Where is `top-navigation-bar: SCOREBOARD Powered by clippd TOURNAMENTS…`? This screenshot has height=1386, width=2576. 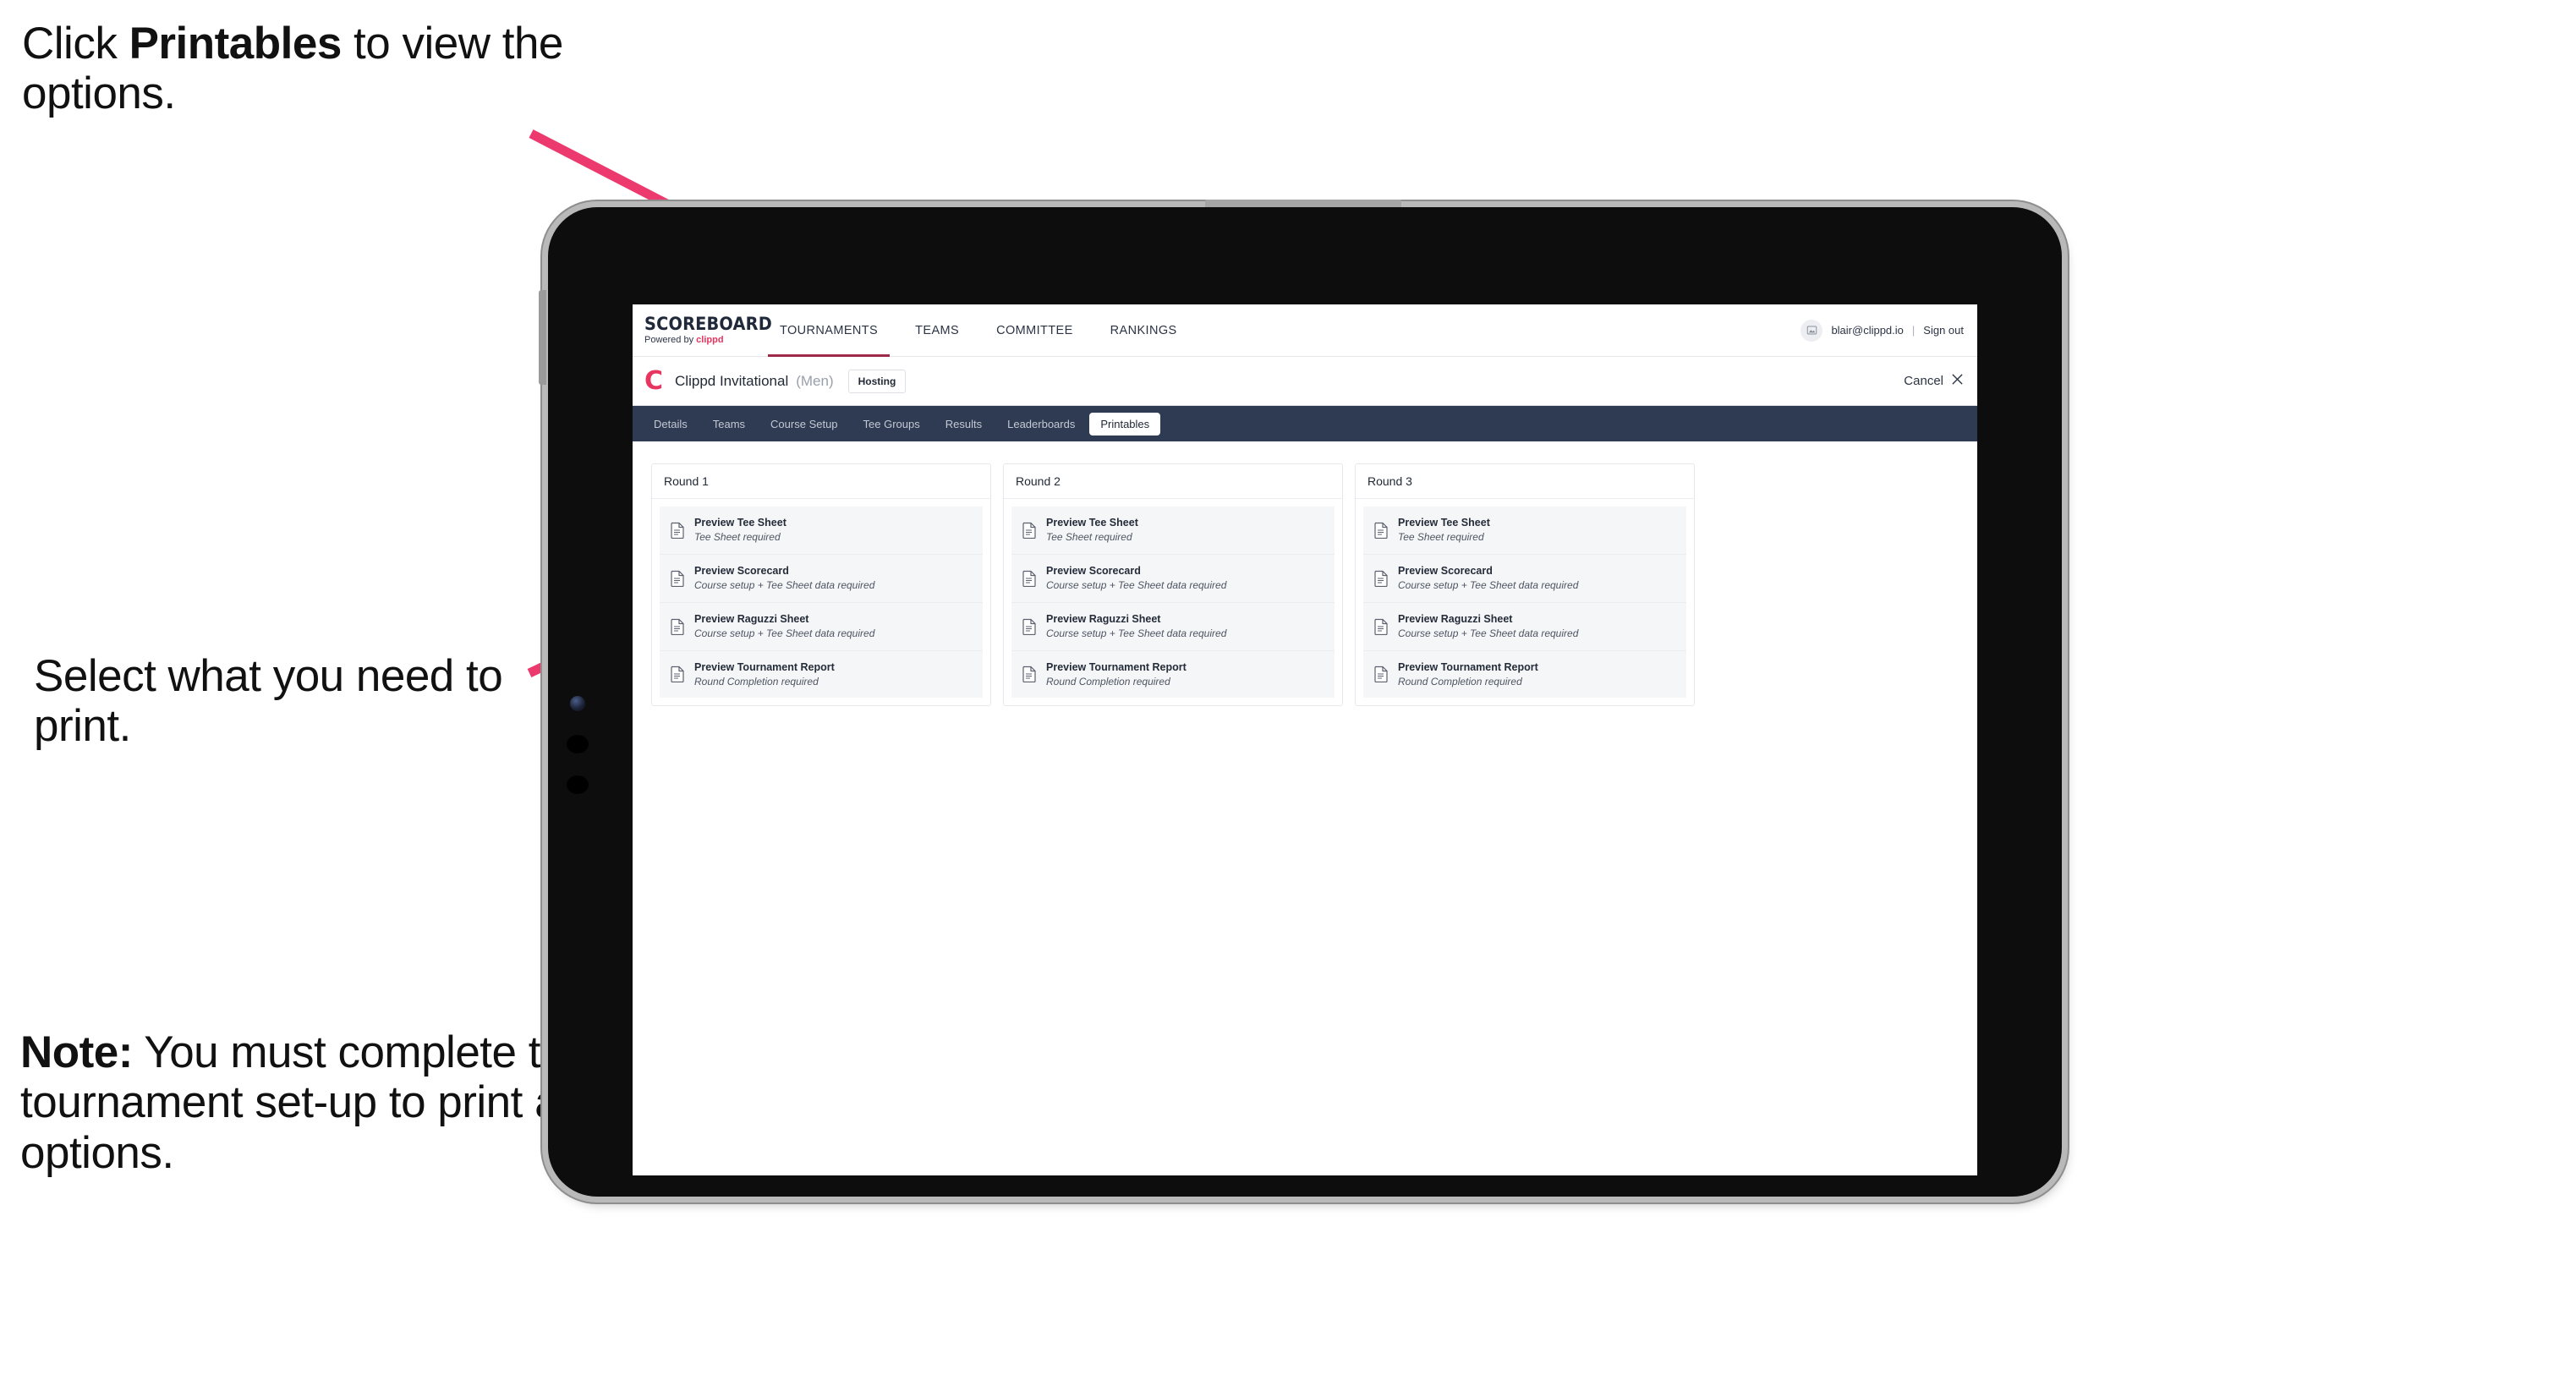 top-navigation-bar: SCOREBOARD Powered by clippd TOURNAMENTS… is located at coordinates (1305, 330).